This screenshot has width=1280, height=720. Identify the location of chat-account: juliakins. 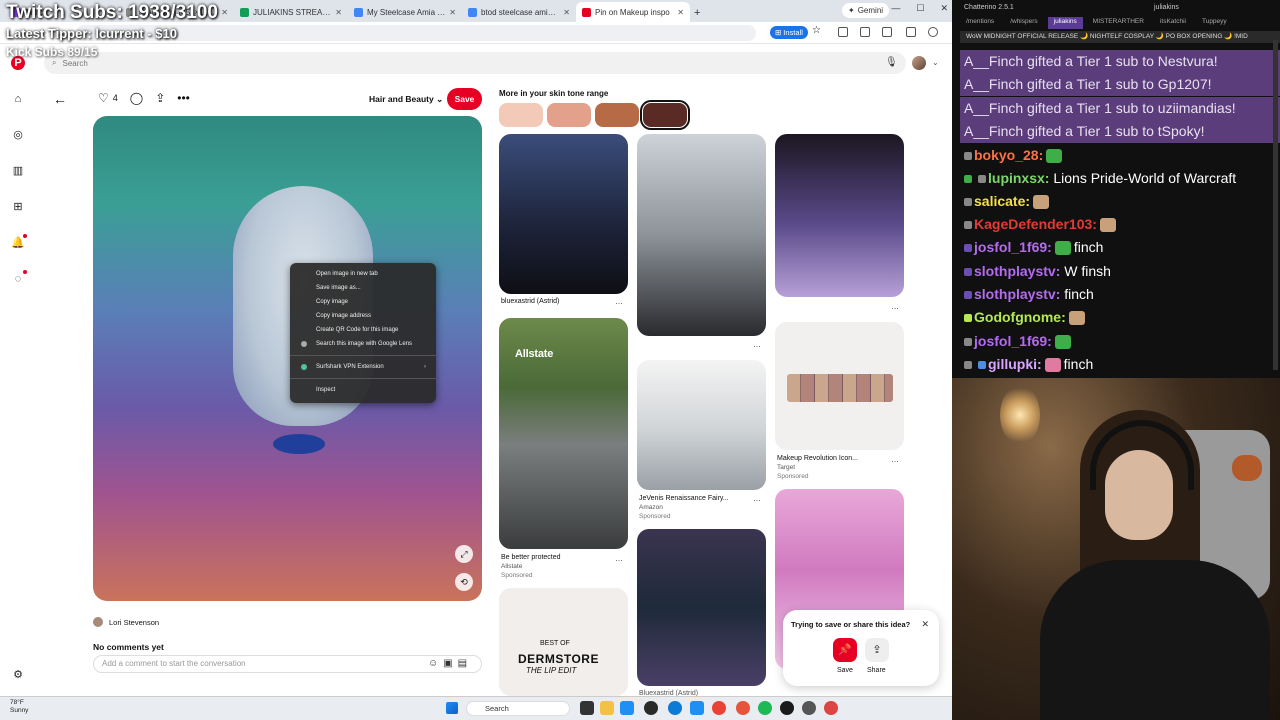
(1166, 7).